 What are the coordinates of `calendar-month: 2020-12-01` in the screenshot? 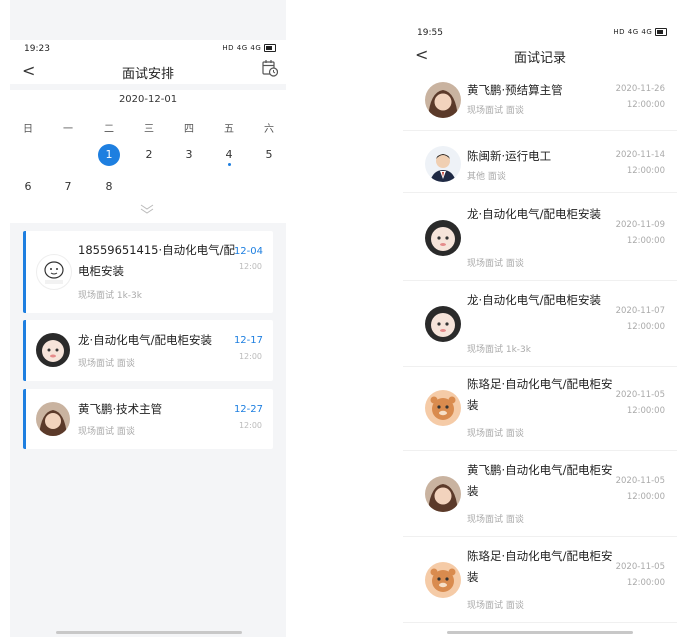 It's located at (148, 99).